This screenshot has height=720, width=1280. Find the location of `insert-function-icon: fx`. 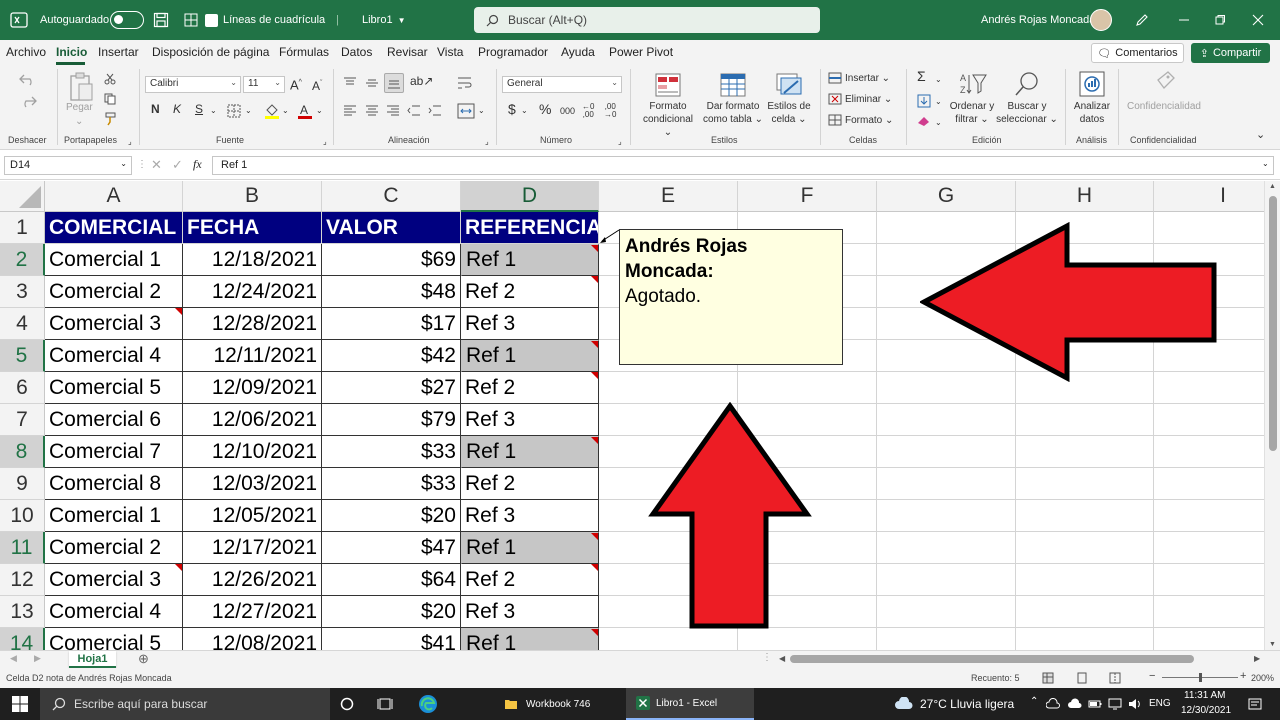

insert-function-icon: fx is located at coordinates (197, 164).